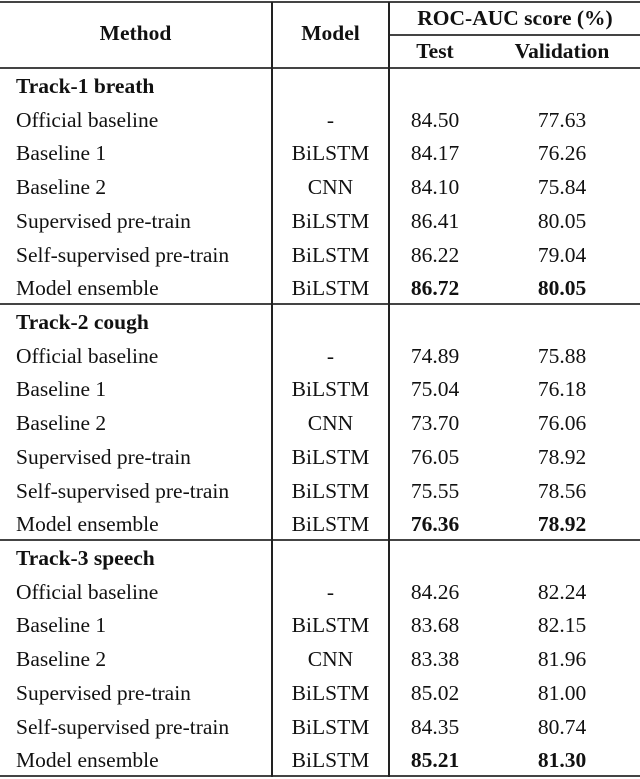 This screenshot has height=779, width=640. Describe the element at coordinates (320, 68) in the screenshot. I see `header-rule` at that location.